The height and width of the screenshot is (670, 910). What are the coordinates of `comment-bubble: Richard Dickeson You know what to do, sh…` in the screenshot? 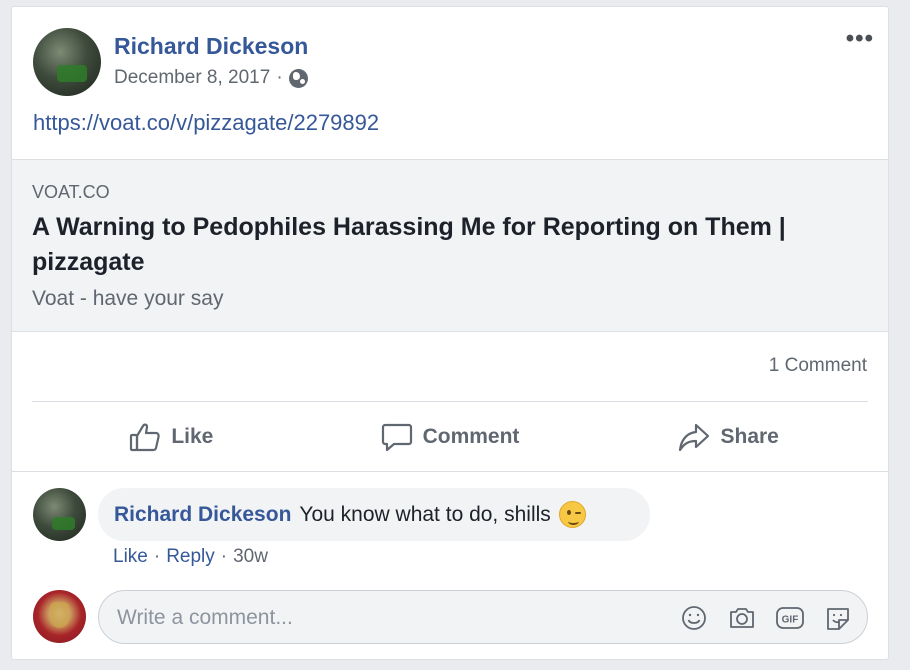 It's located at (374, 514).